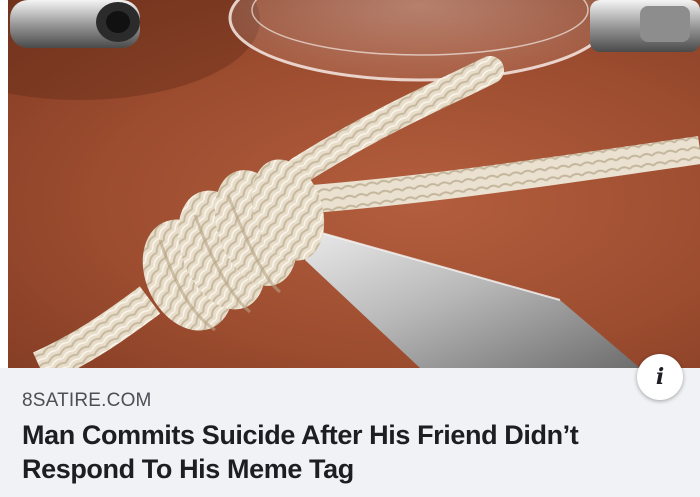 This screenshot has height=497, width=700. I want to click on metal-clamp-right, so click(645, 26).